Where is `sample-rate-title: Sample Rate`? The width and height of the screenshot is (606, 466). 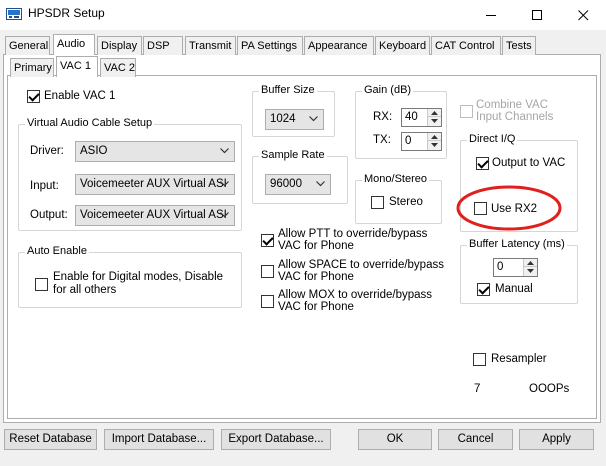
sample-rate-title: Sample Rate is located at coordinates (293, 155).